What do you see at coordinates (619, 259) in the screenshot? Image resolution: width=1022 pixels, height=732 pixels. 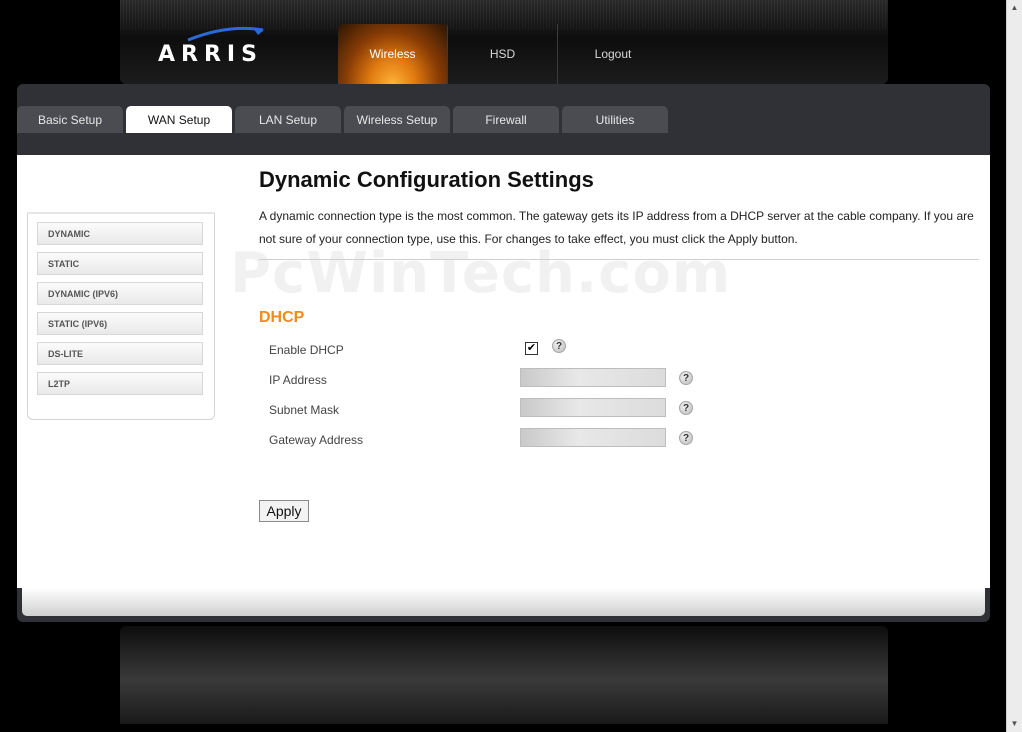 I see `divider` at bounding box center [619, 259].